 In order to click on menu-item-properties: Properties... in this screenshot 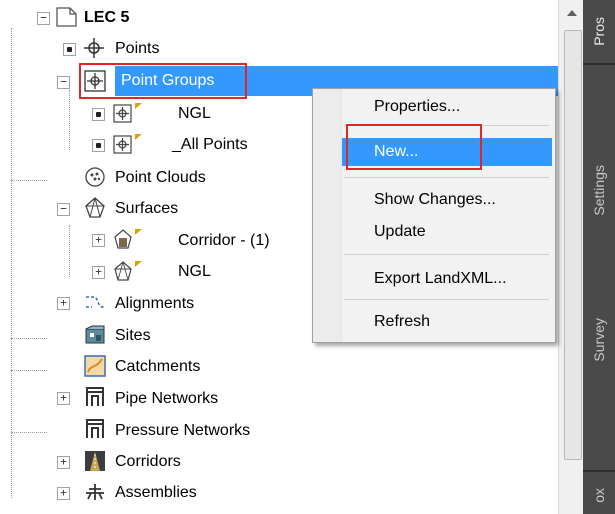, I will do `click(447, 107)`.